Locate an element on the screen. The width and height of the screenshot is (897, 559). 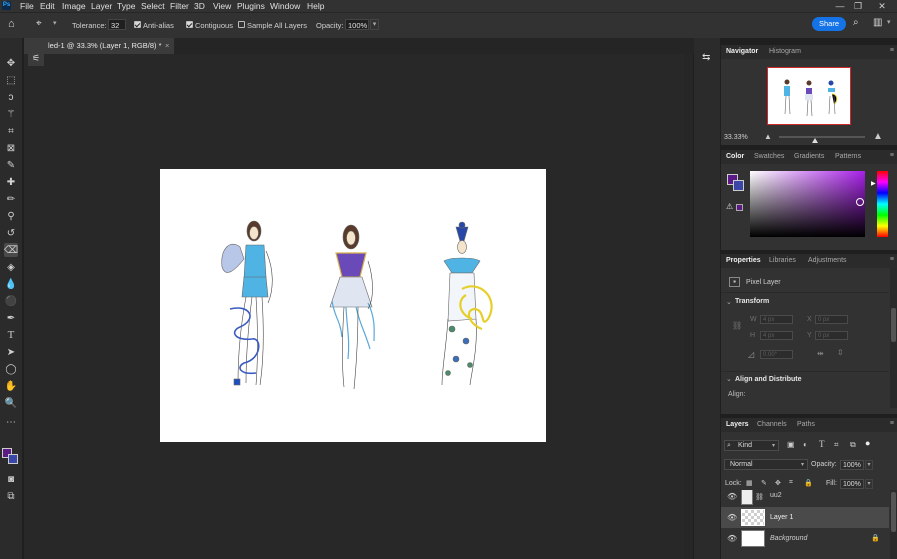
height-field: 4 px is located at coordinates (776, 335).